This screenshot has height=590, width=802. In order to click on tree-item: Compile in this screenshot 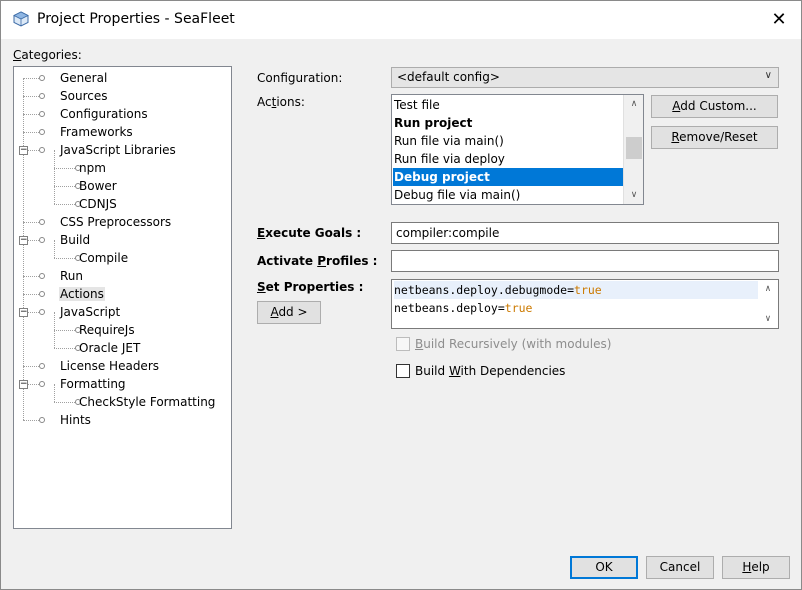, I will do `click(103, 258)`.